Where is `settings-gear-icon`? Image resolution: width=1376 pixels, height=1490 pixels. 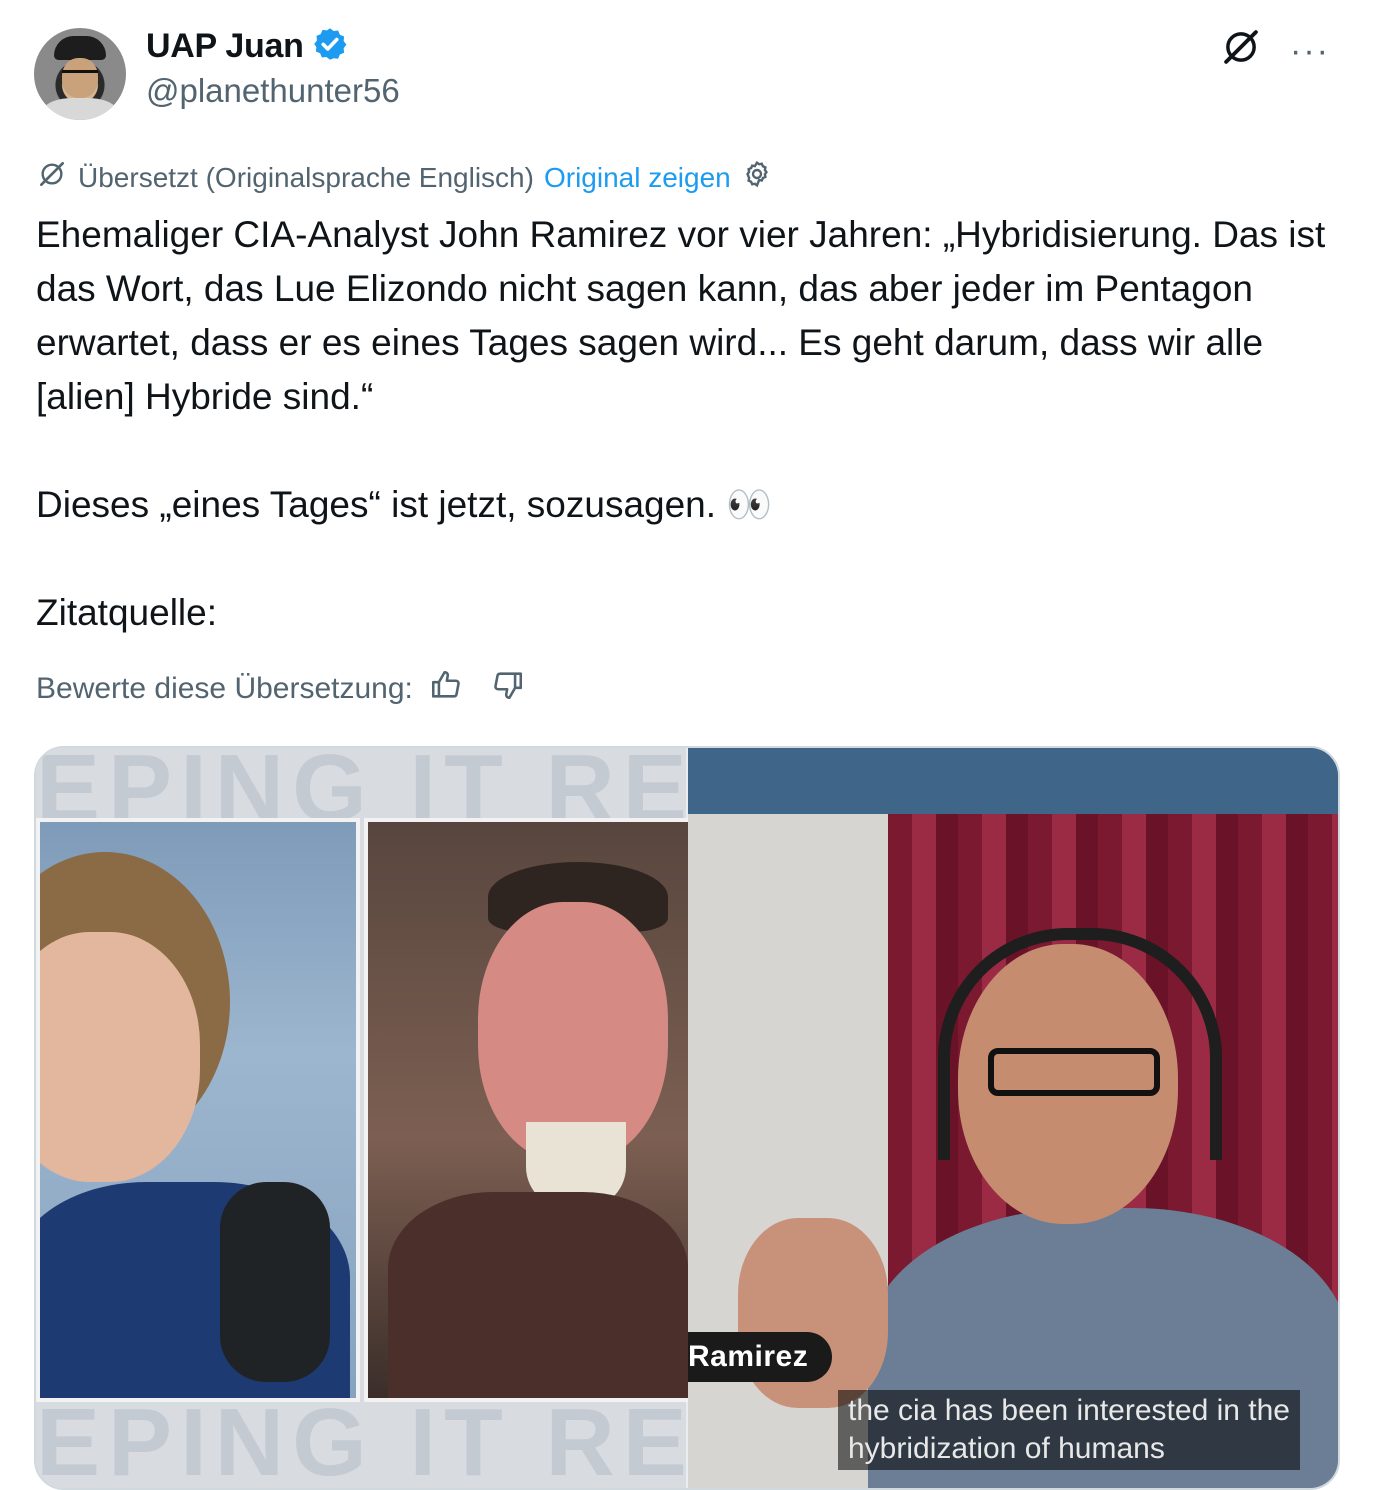
settings-gear-icon is located at coordinates (757, 177).